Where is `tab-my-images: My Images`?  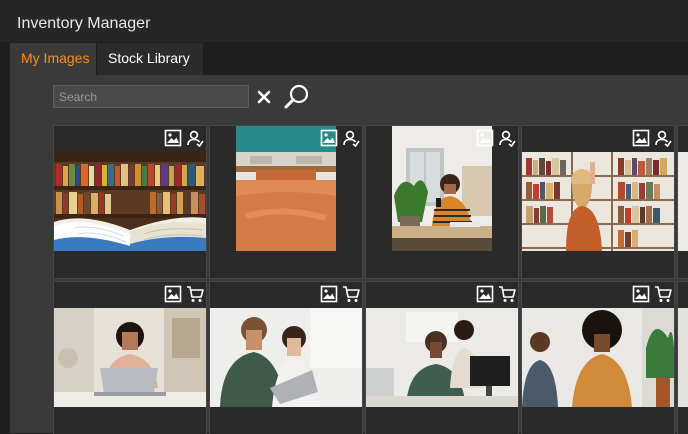
tab-my-images: My Images is located at coordinates (53, 59).